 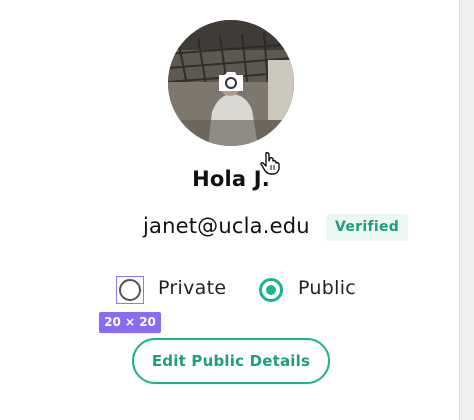 What do you see at coordinates (466, 210) in the screenshot?
I see `right-side-strip` at bounding box center [466, 210].